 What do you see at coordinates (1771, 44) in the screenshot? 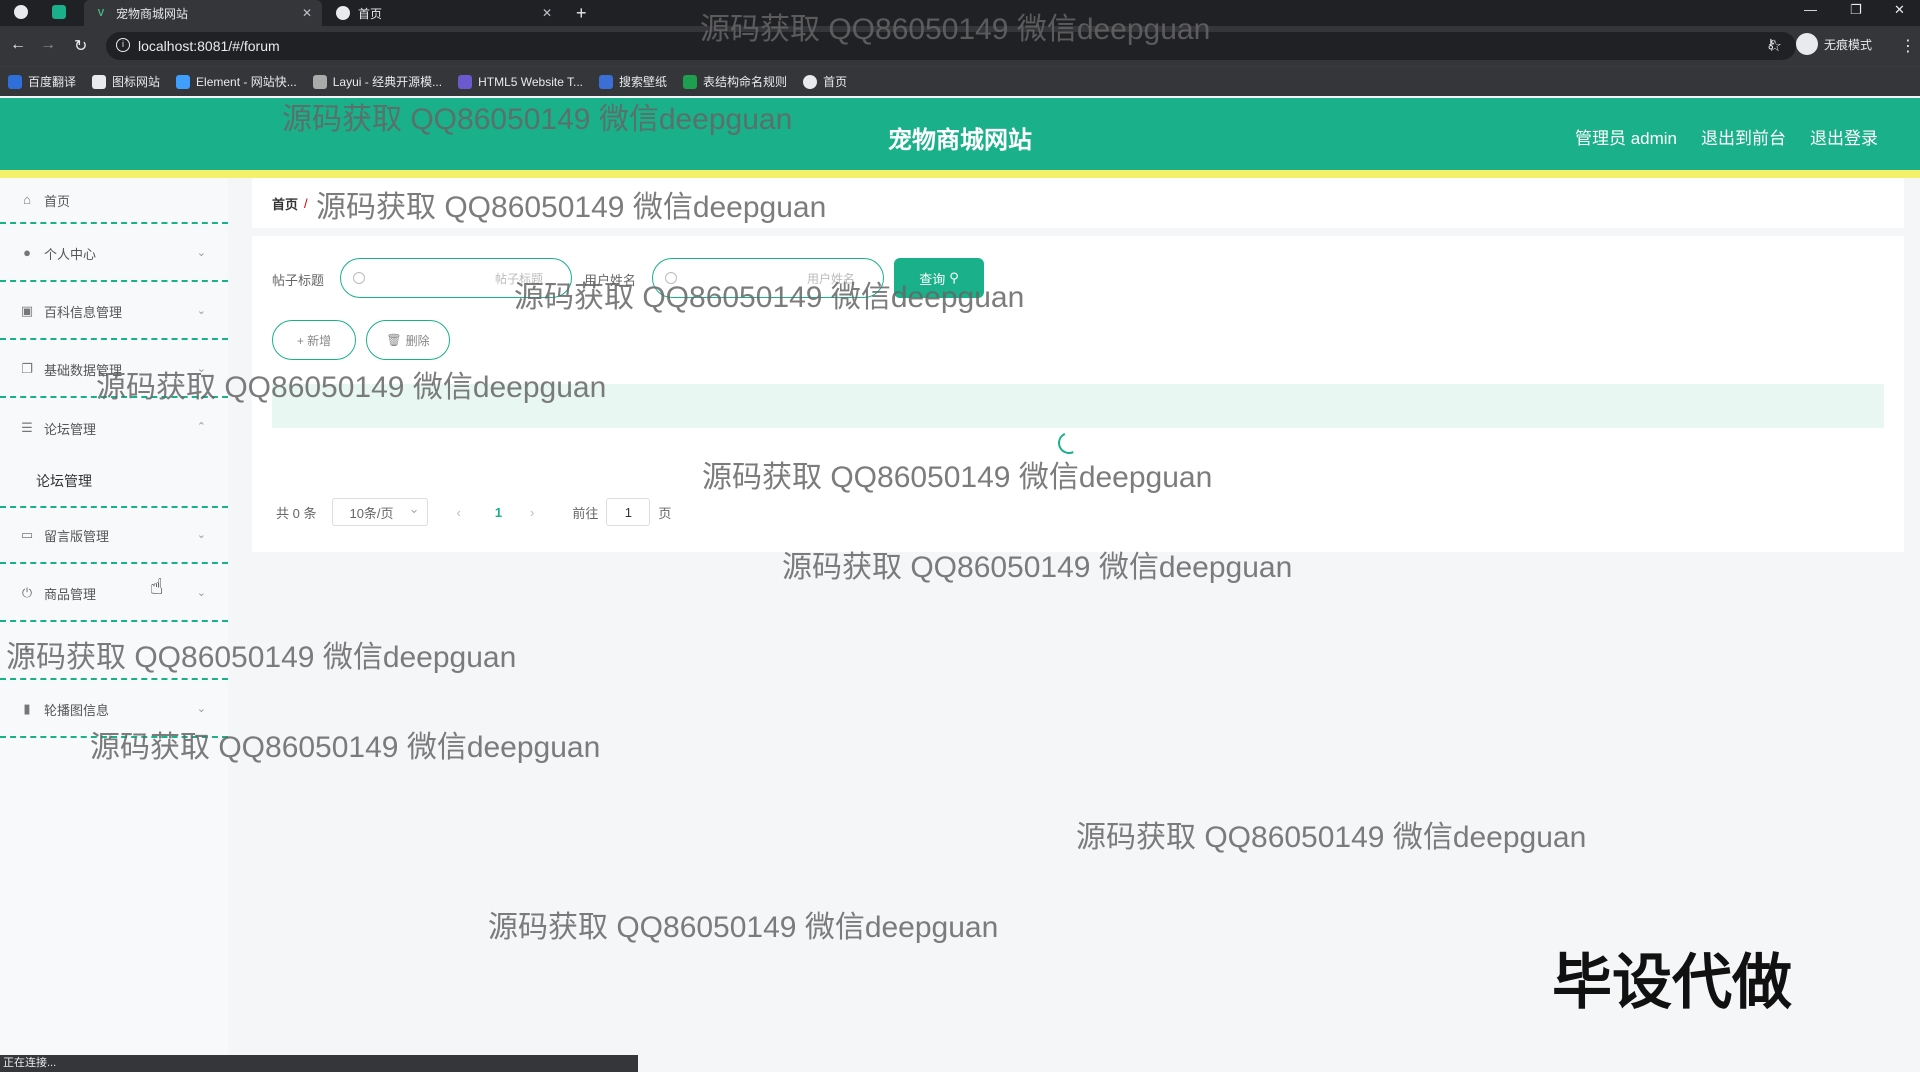
I see `key-icon: ⚷` at bounding box center [1771, 44].